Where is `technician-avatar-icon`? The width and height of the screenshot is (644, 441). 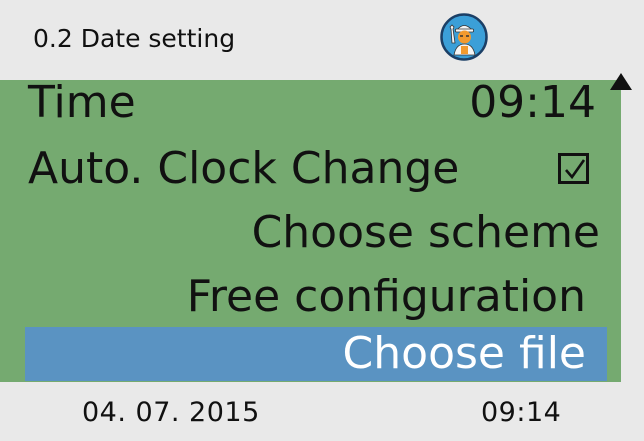 technician-avatar-icon is located at coordinates (464, 37).